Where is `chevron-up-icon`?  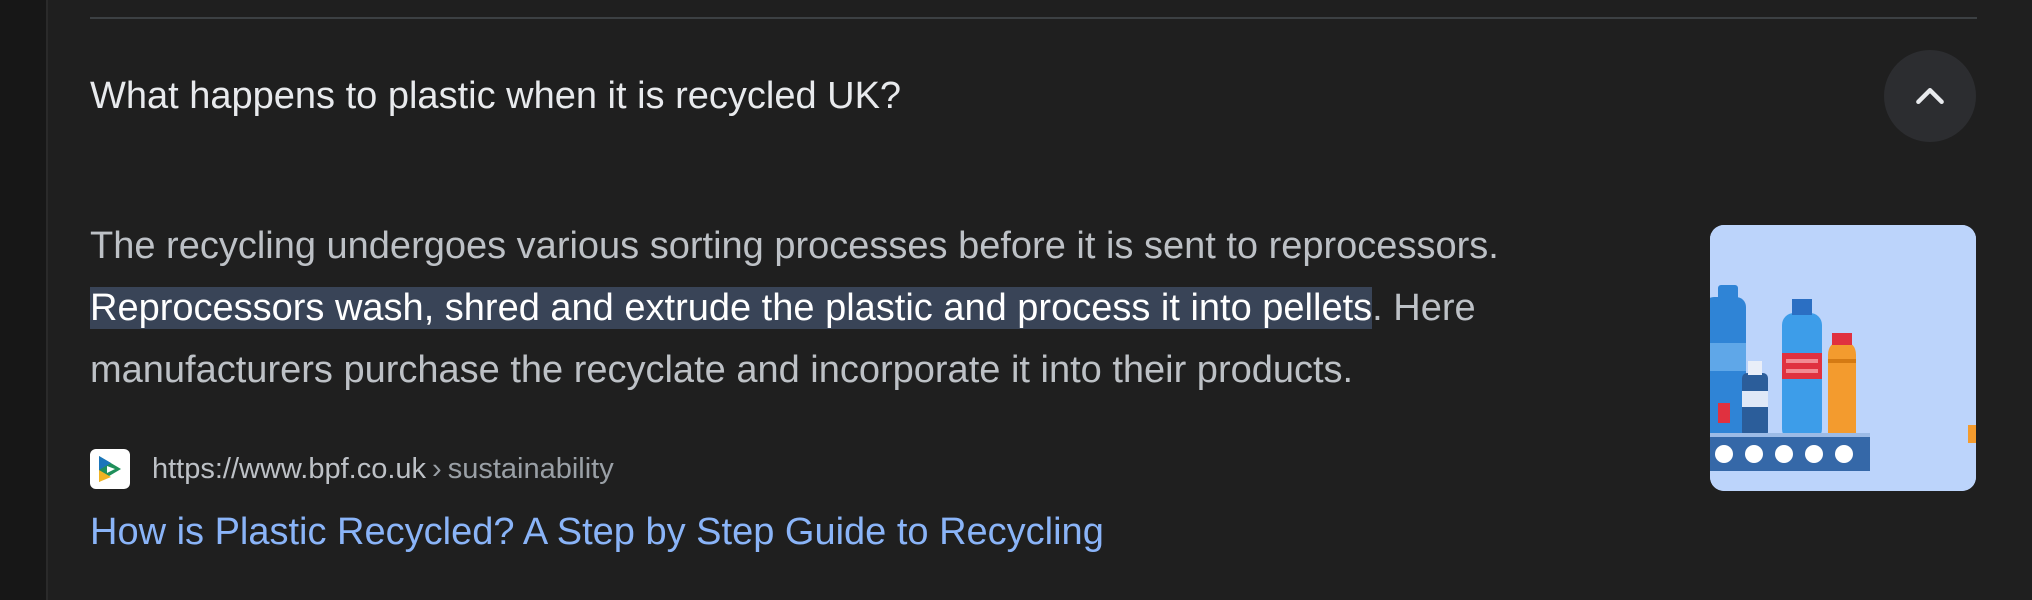
chevron-up-icon is located at coordinates (1930, 96).